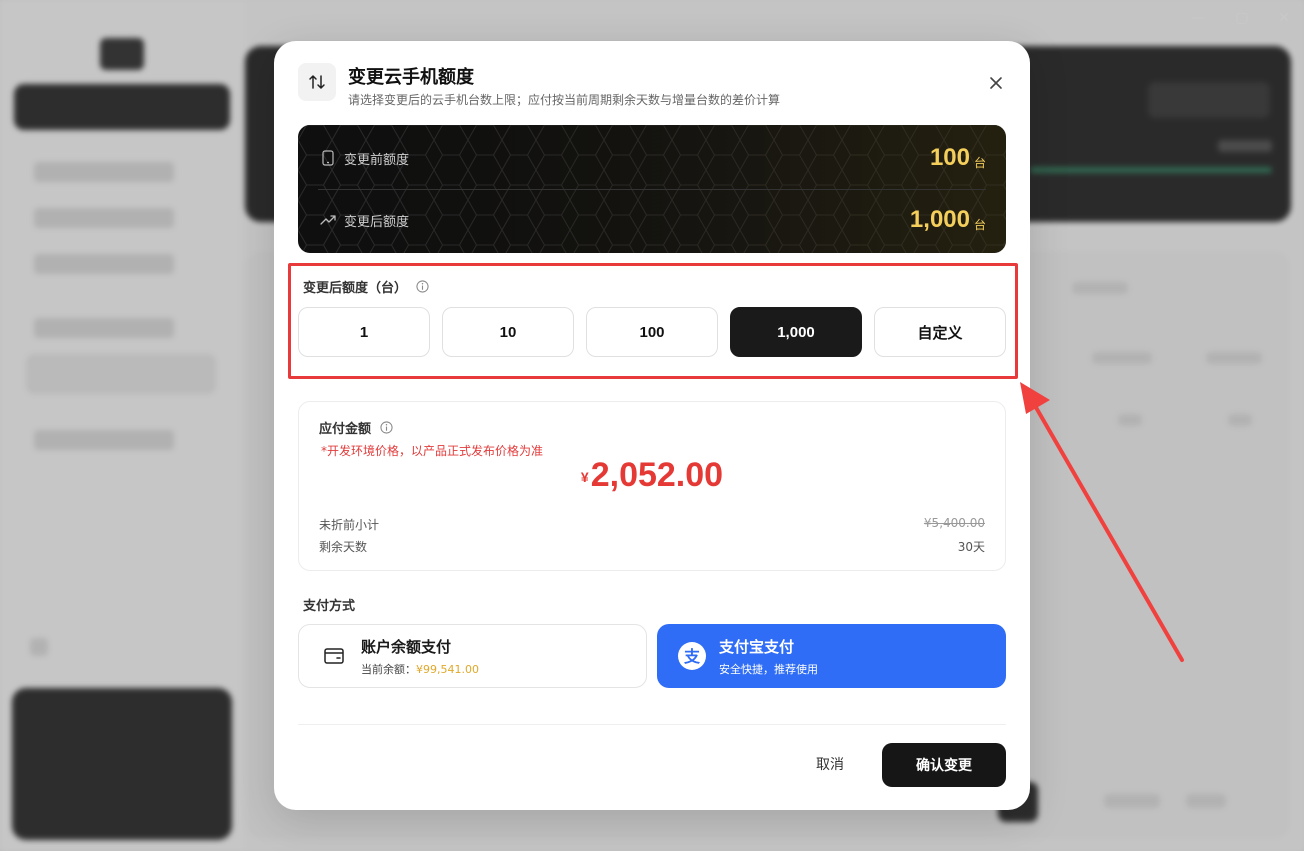  I want to click on modal-title: 变更云手机额度, so click(411, 77).